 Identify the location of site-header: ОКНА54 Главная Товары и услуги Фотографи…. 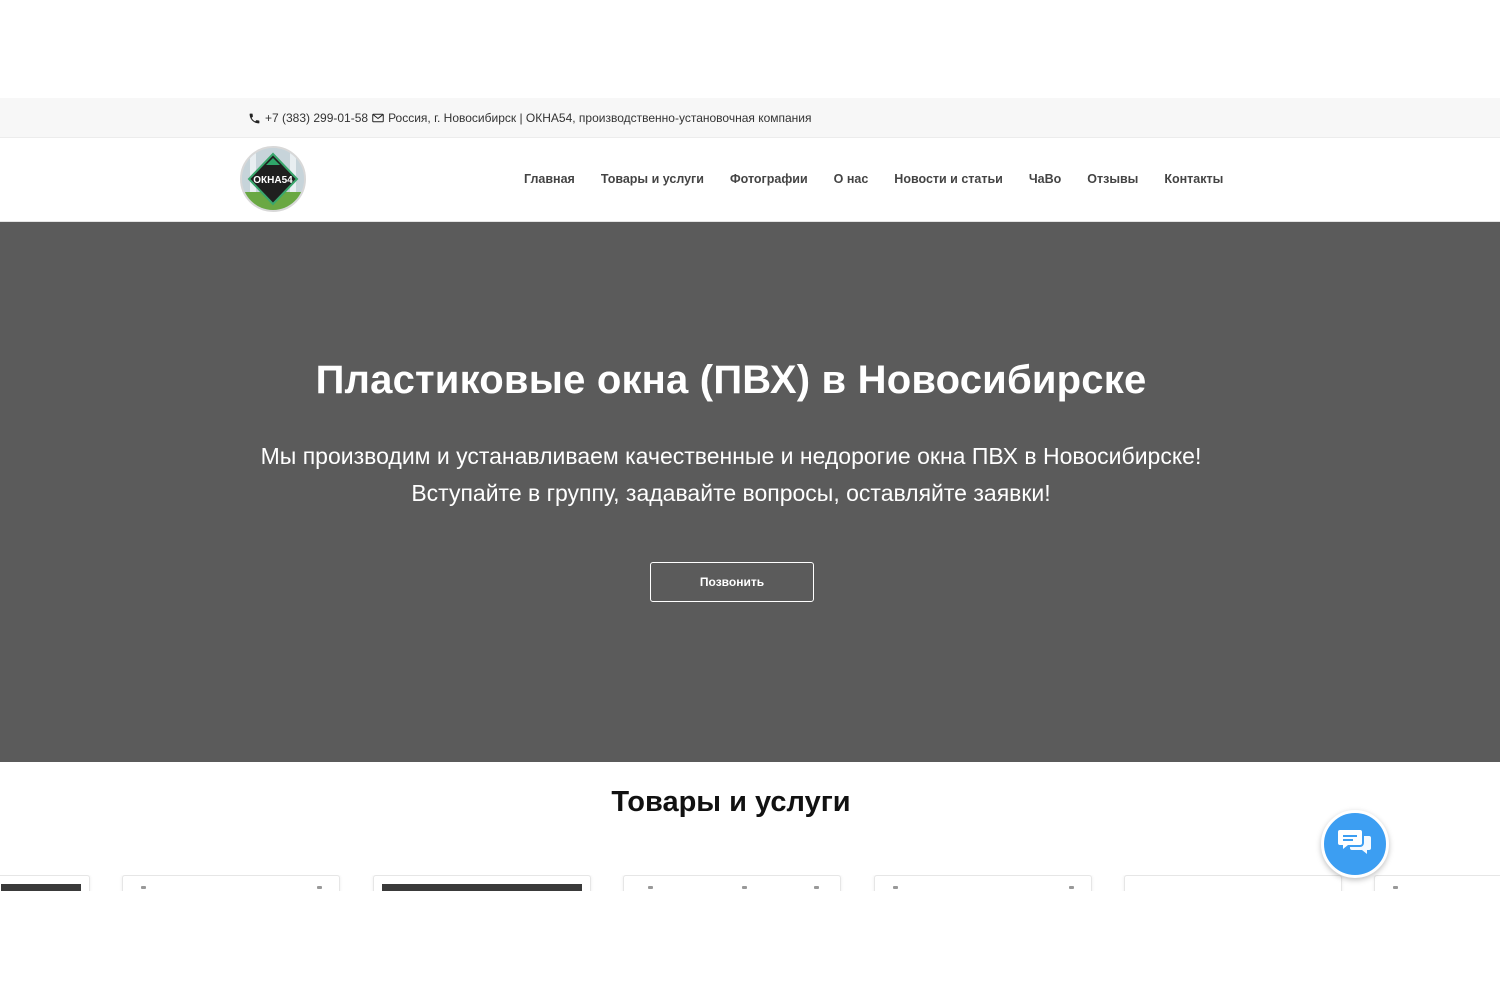
(750, 180).